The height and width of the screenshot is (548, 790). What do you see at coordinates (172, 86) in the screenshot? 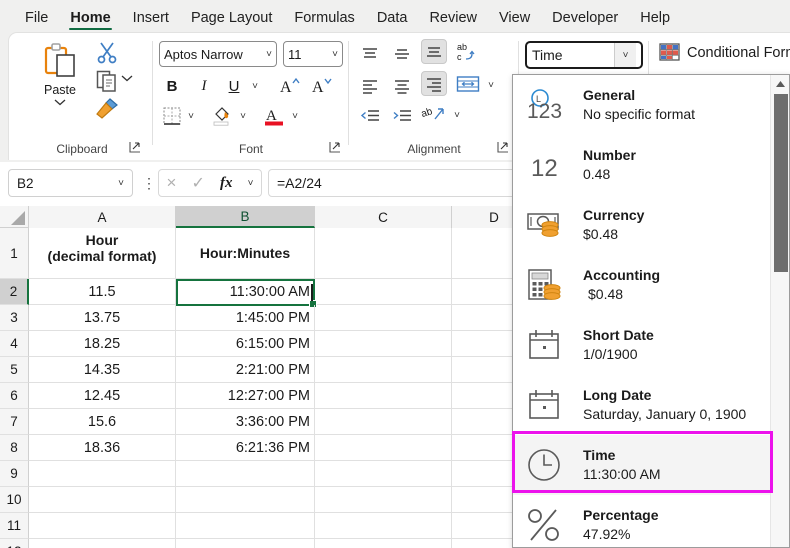
I see `bold-button: B` at bounding box center [172, 86].